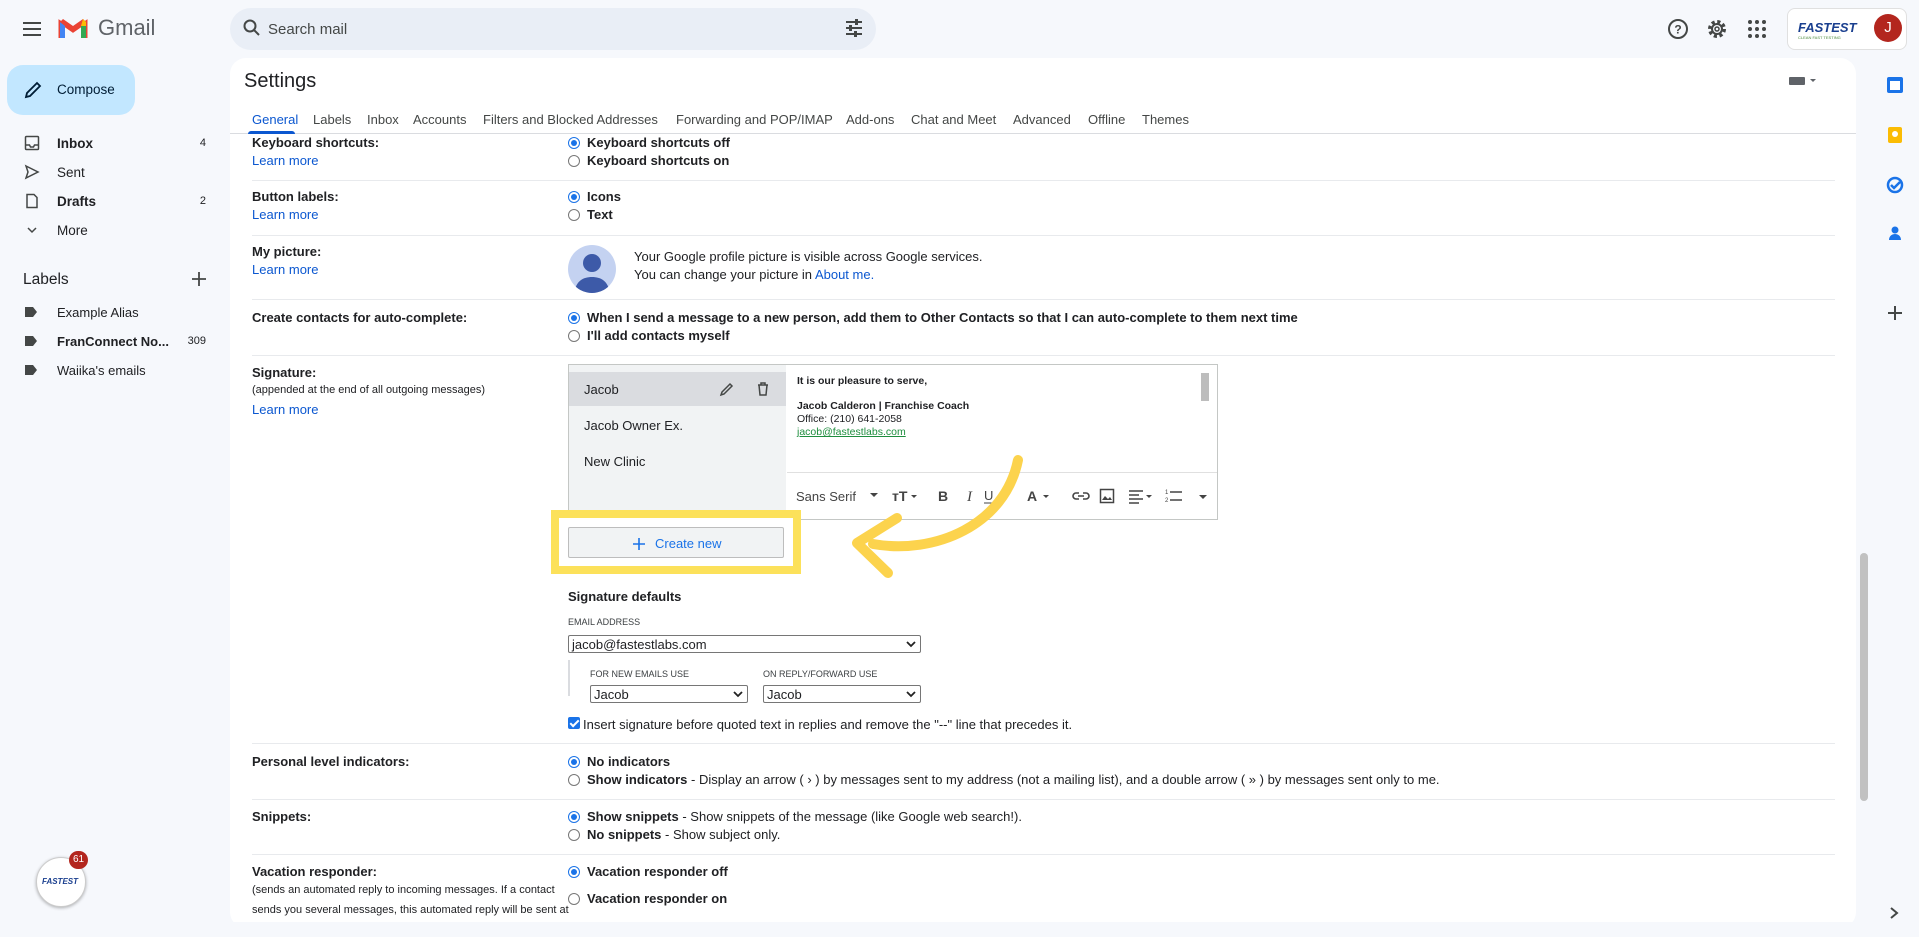 This screenshot has width=1919, height=937. Describe the element at coordinates (1894, 913) in the screenshot. I see `hide-side-panel-icon` at that location.